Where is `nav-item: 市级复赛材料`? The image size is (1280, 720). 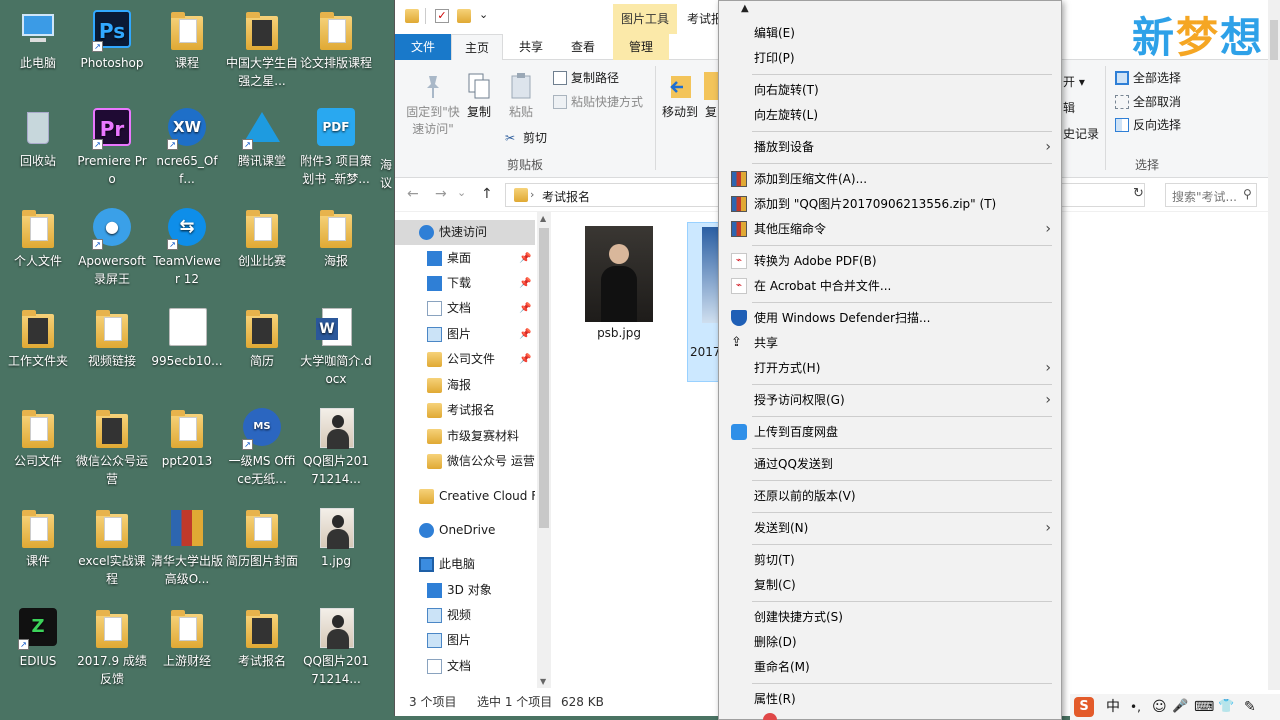 nav-item: 市级复赛材料 is located at coordinates (465, 436).